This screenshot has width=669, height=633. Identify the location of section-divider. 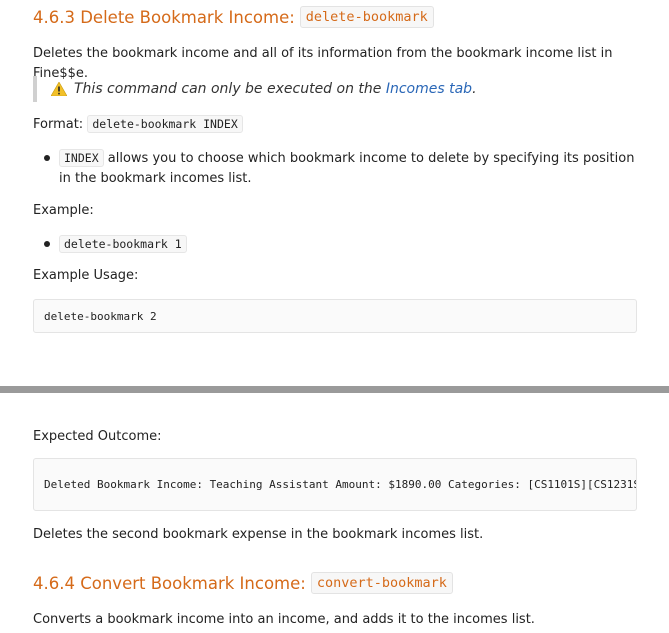
(334, 389).